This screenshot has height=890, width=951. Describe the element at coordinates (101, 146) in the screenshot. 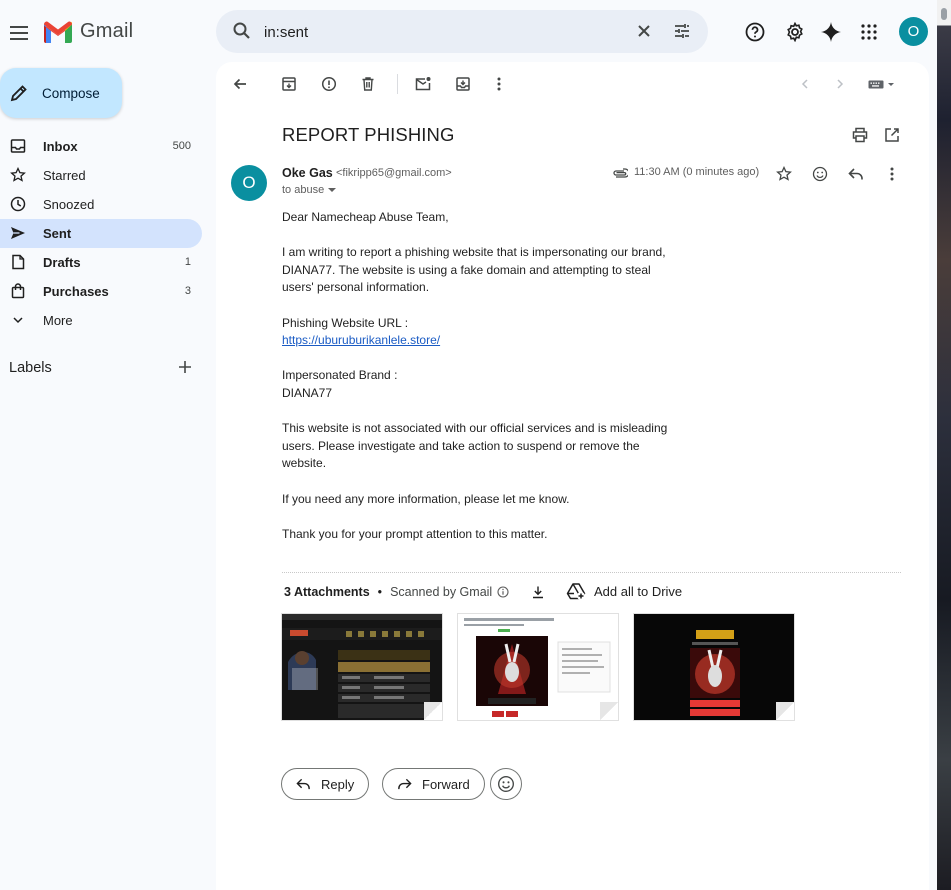

I see `sidebar-item-inbox: Inbox 500` at that location.